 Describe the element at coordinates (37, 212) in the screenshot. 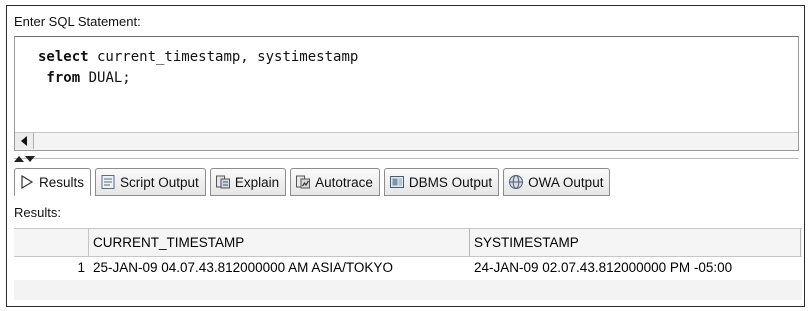

I see `results-label: Results:` at that location.